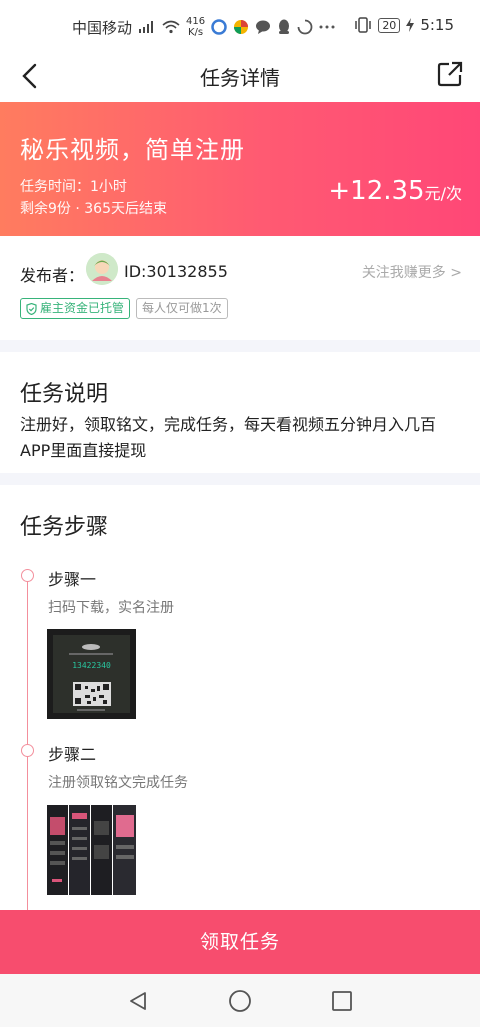 The width and height of the screenshot is (480, 1027). I want to click on share-button, so click(450, 74).